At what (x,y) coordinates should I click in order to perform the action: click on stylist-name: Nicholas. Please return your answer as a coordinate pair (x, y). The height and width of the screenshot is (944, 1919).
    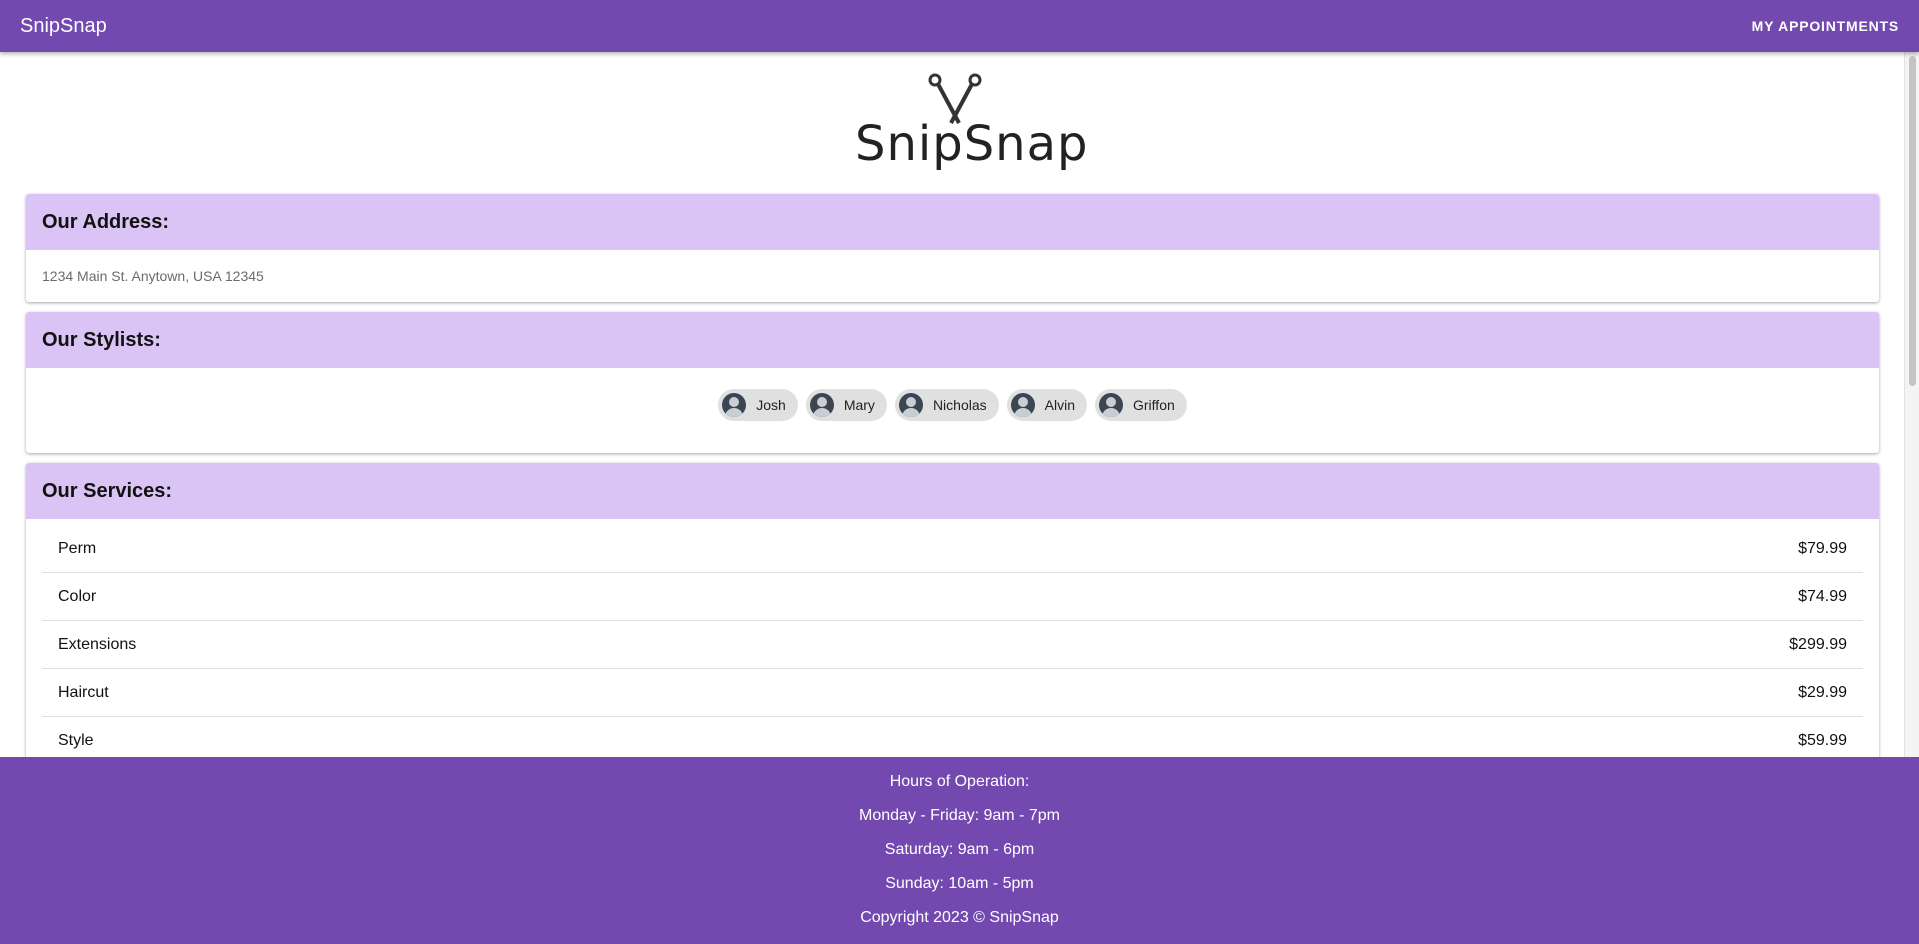
    Looking at the image, I should click on (959, 405).